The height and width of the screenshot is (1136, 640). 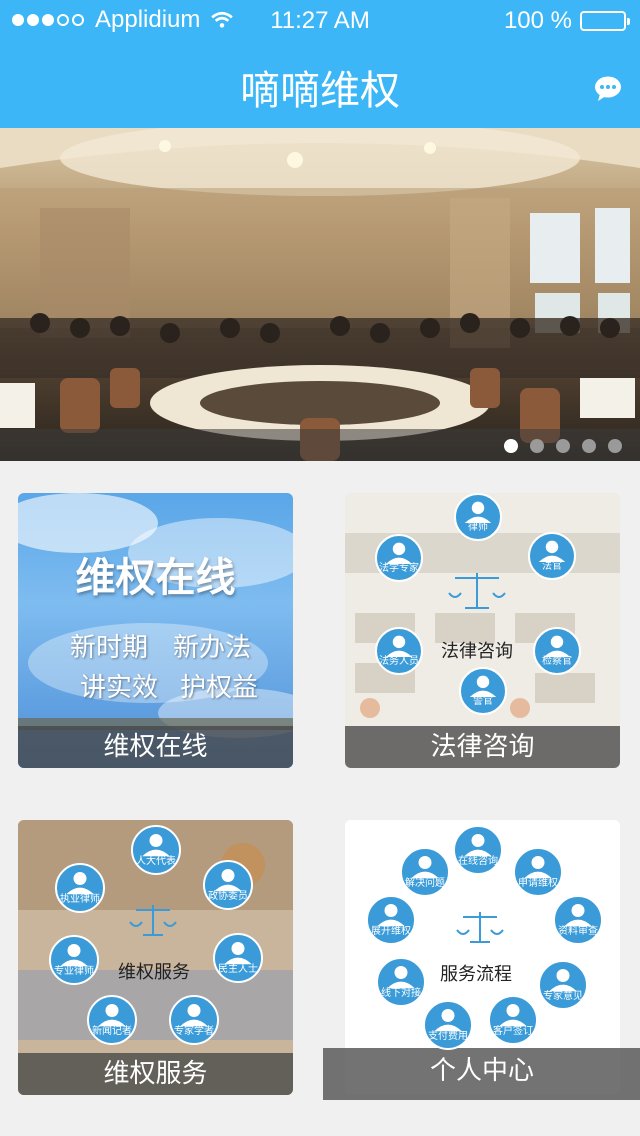 I want to click on tile-caption: 维权在线, so click(x=155, y=747).